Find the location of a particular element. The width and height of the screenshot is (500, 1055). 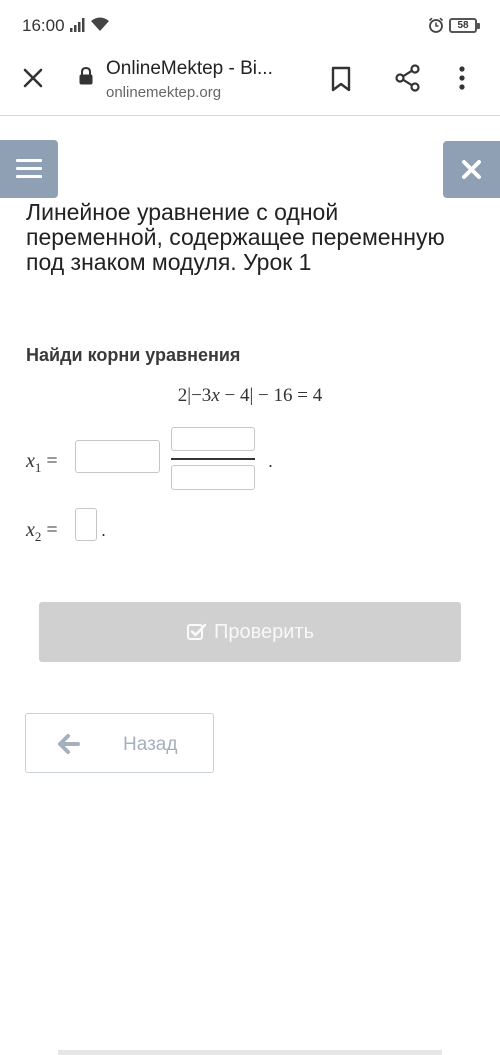

site-url: onlinemektep.org is located at coordinates (163, 92).